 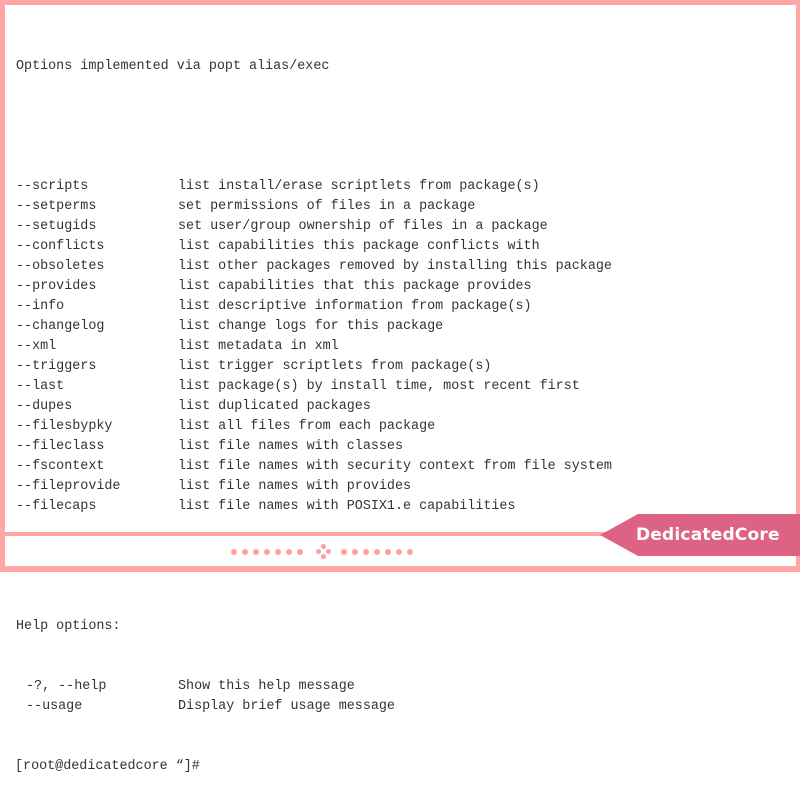 What do you see at coordinates (40, 306) in the screenshot?
I see `option-flag: --info` at bounding box center [40, 306].